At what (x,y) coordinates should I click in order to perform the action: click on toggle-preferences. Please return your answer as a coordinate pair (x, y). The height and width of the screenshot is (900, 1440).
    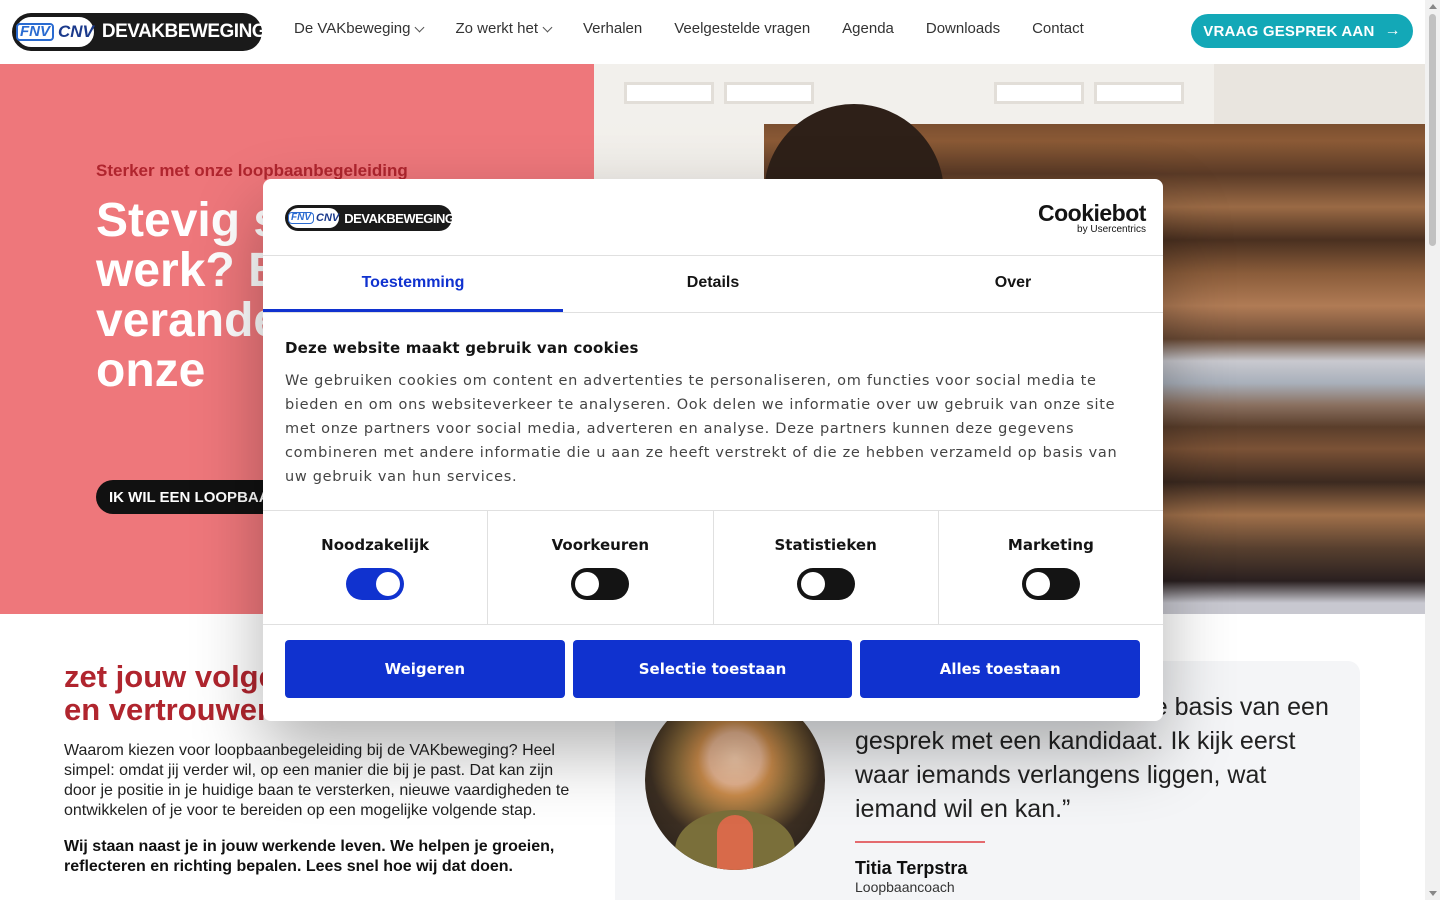
    Looking at the image, I should click on (600, 584).